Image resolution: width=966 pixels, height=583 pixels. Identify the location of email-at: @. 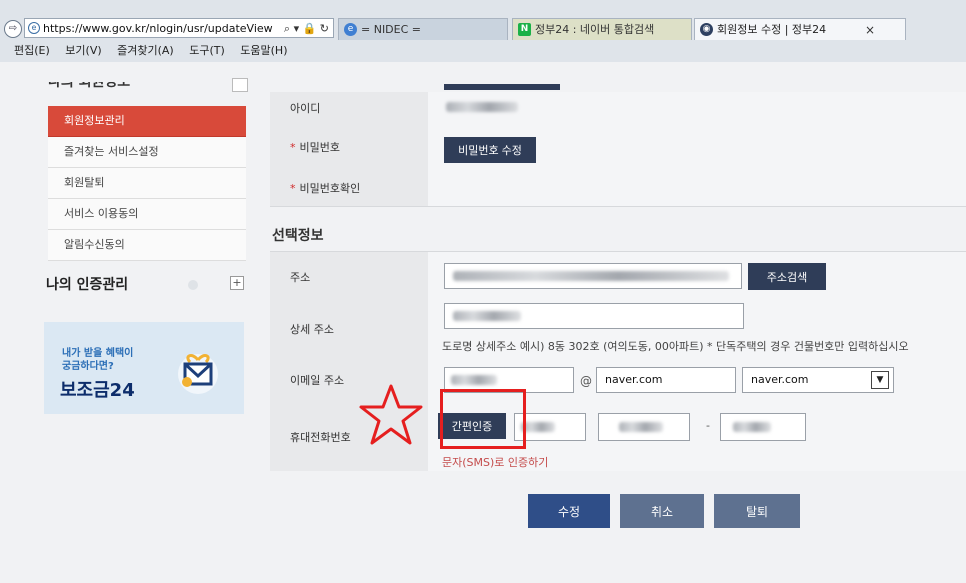
(586, 381).